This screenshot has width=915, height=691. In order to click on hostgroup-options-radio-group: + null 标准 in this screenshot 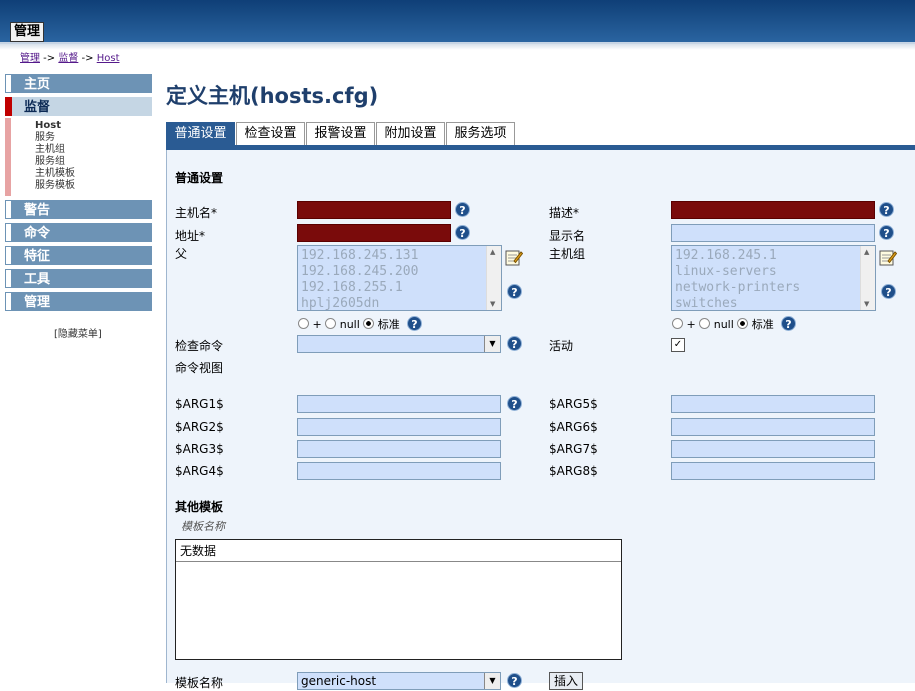, I will do `click(723, 324)`.